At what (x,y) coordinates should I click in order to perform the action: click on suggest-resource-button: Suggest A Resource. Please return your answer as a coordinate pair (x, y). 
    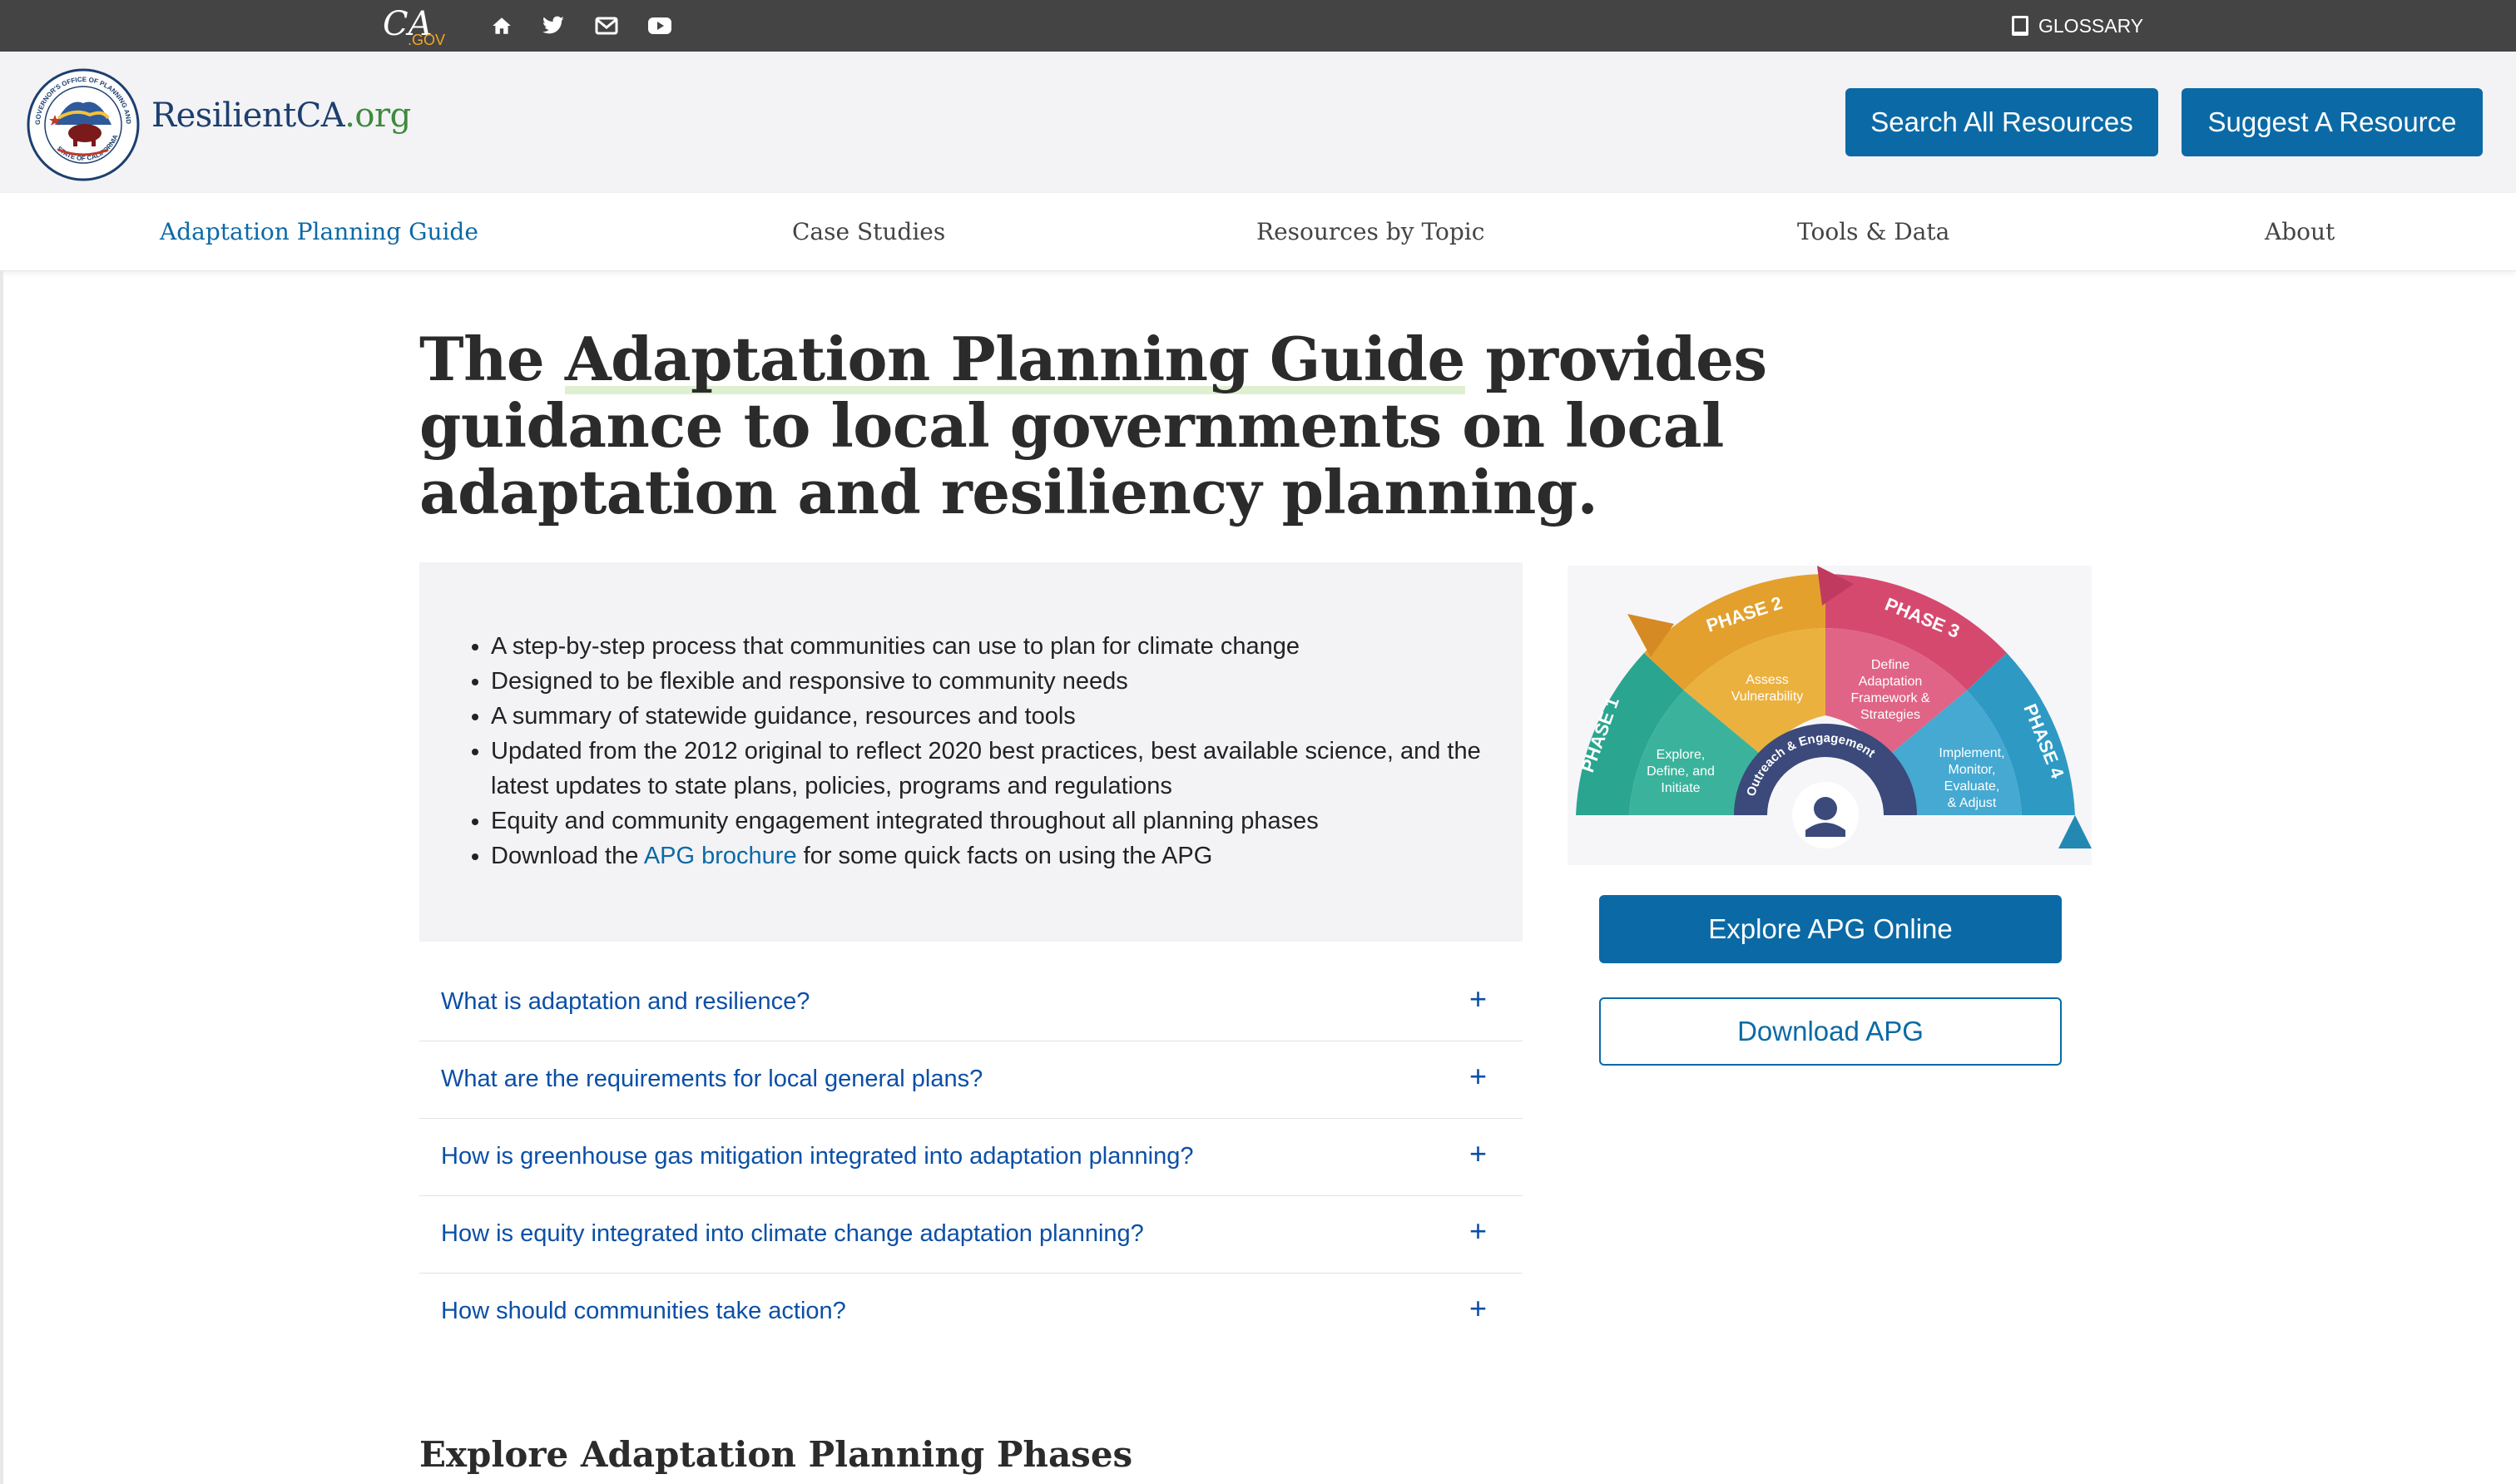
    Looking at the image, I should click on (2332, 122).